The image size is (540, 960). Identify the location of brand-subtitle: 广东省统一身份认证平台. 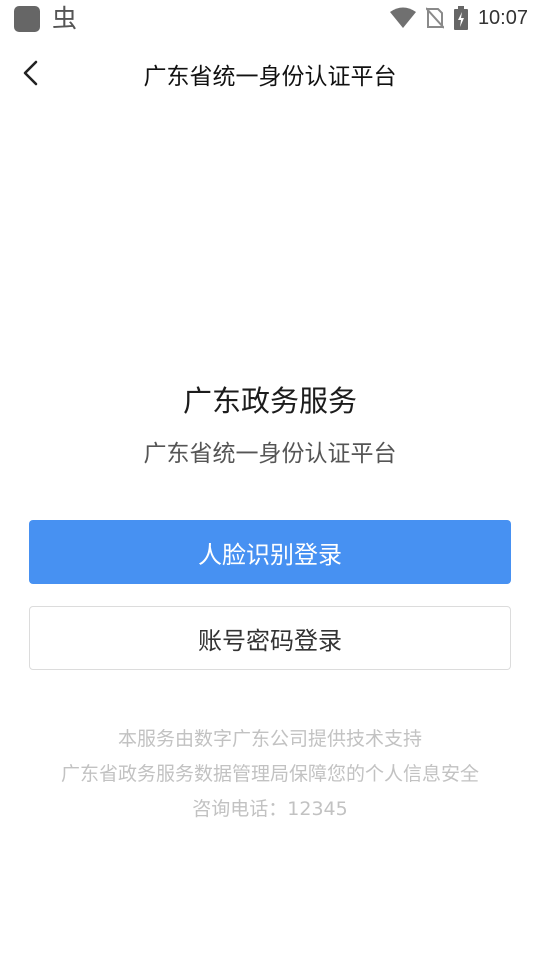
(270, 454).